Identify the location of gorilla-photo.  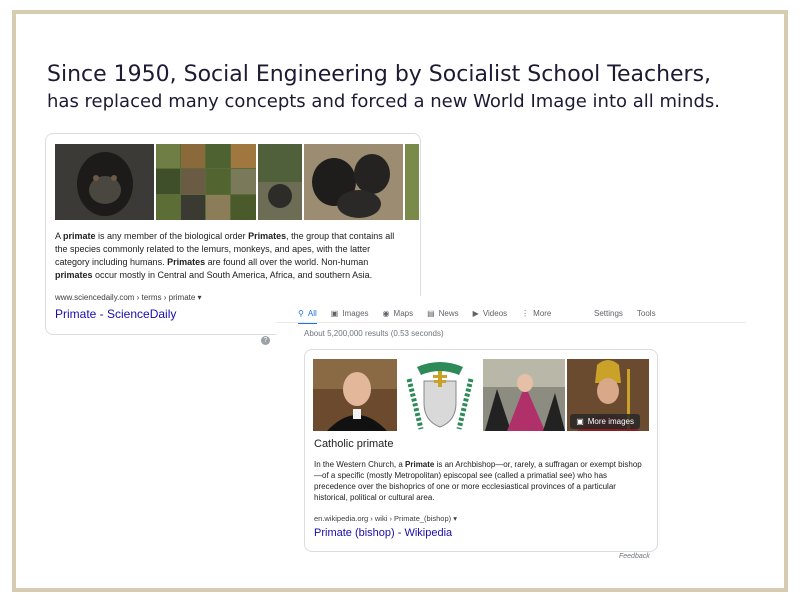
(105, 182).